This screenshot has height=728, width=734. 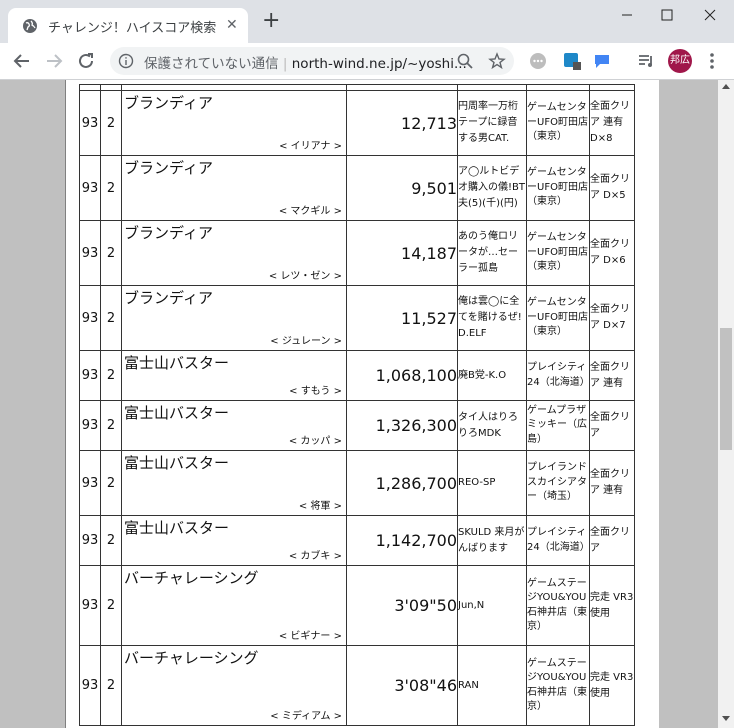 I want to click on shop-cell: ゲームセンターUFO町田店（東京）, so click(x=558, y=318).